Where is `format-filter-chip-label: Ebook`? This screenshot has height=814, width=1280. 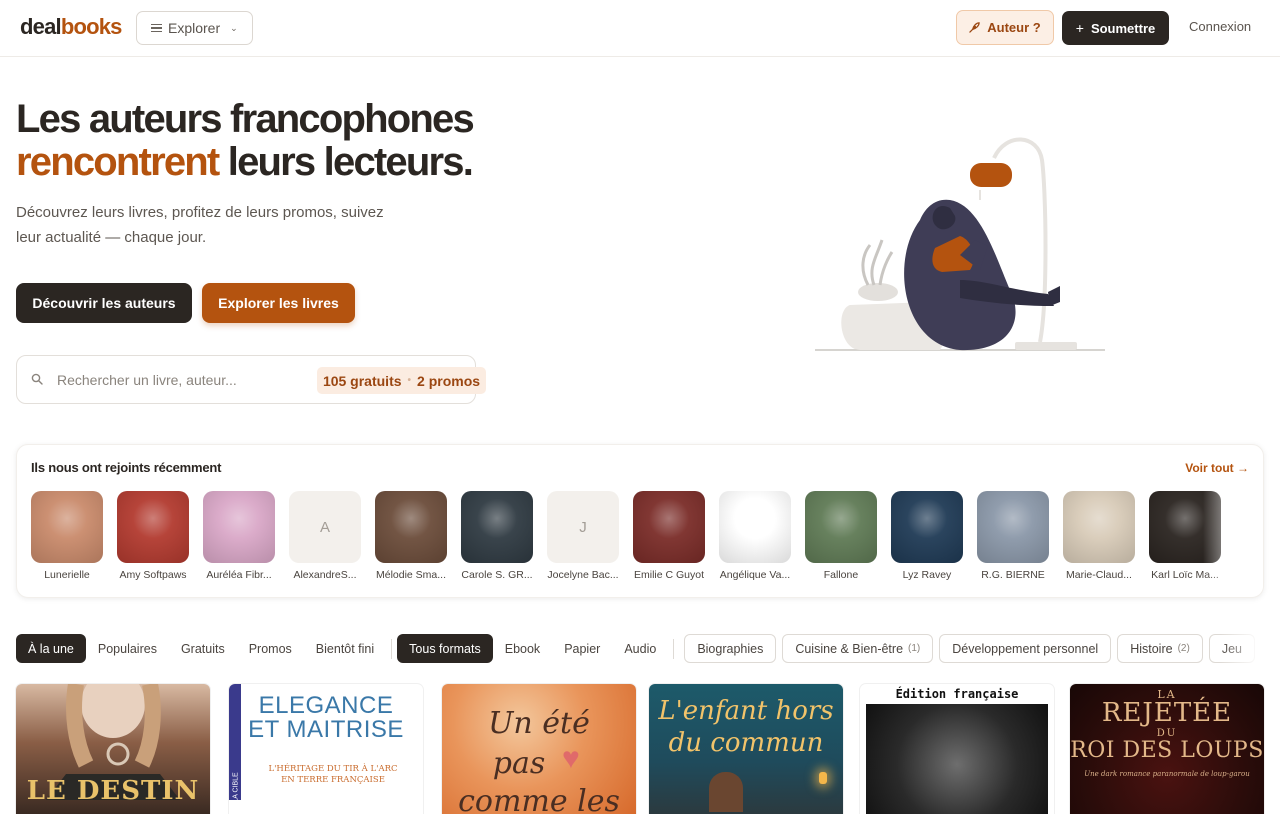
format-filter-chip-label: Ebook is located at coordinates (522, 648).